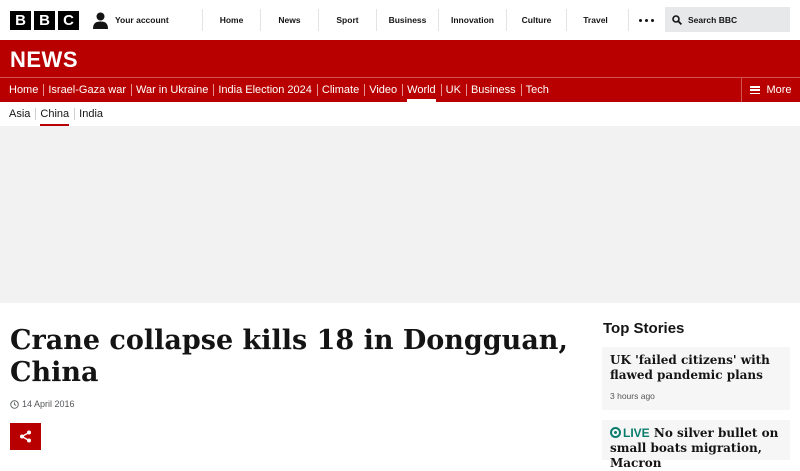  What do you see at coordinates (44, 60) in the screenshot?
I see `news-wordmark: NEWS` at bounding box center [44, 60].